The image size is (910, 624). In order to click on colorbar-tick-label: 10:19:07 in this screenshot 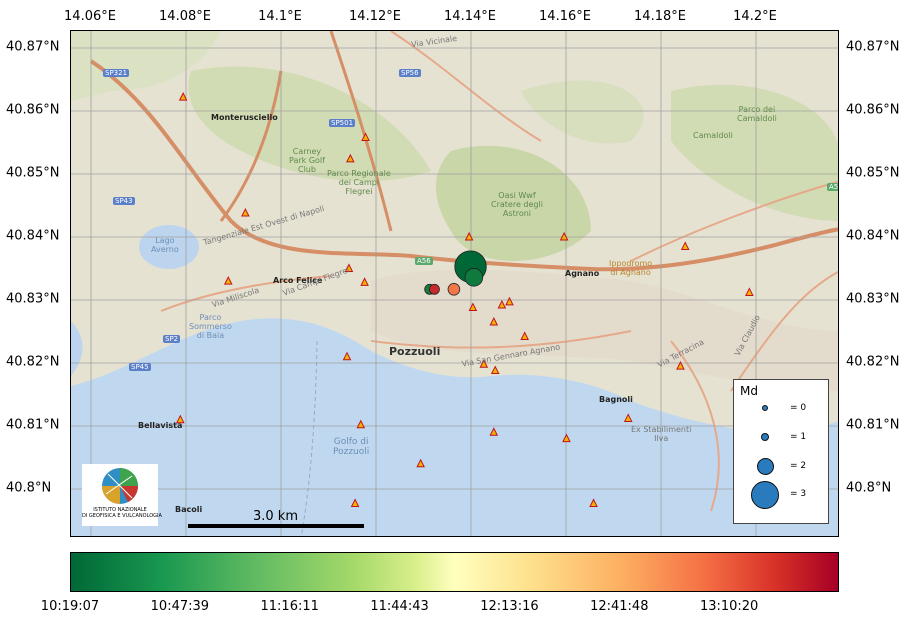, I will do `click(70, 606)`.